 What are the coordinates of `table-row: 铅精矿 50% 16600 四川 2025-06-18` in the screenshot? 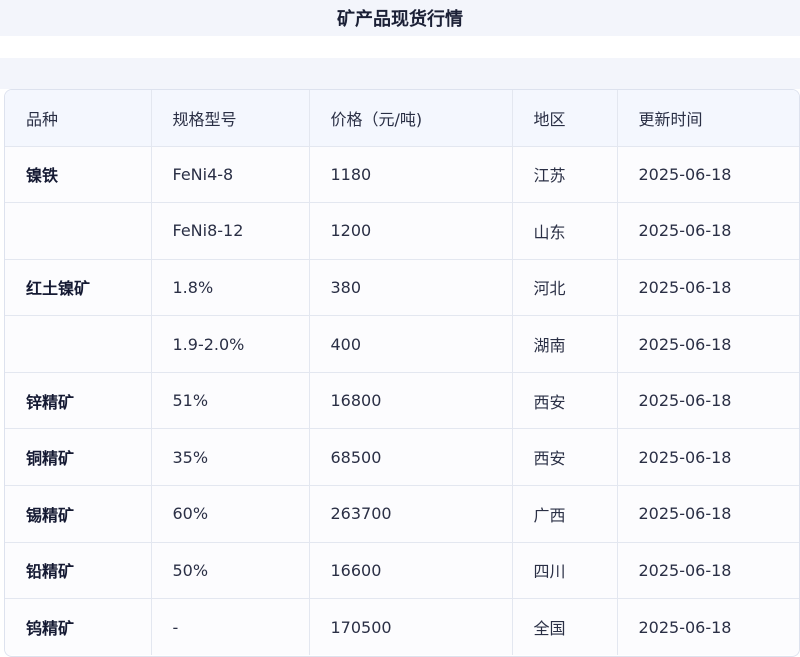 It's located at (402, 571).